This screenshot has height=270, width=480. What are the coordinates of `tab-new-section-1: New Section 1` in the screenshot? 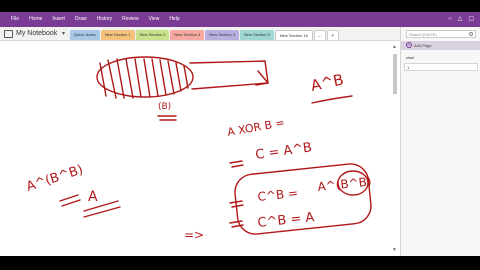 It's located at (117, 35).